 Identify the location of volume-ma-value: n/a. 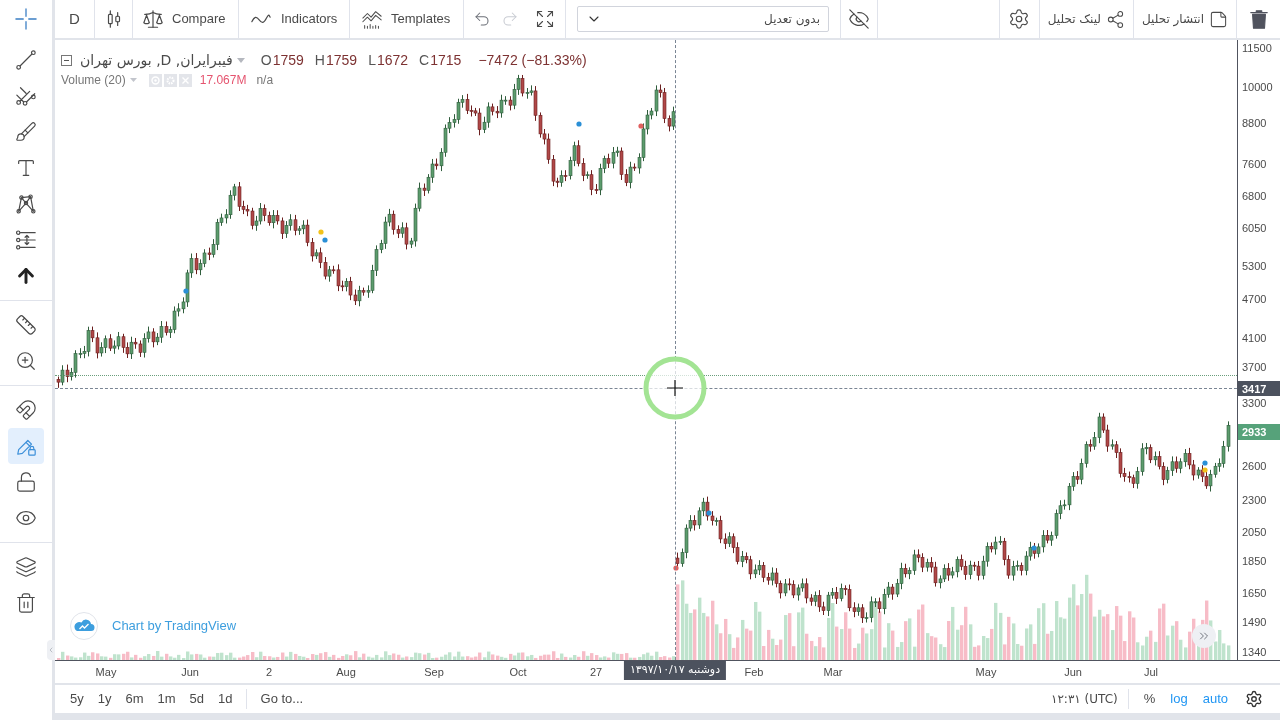
(265, 80).